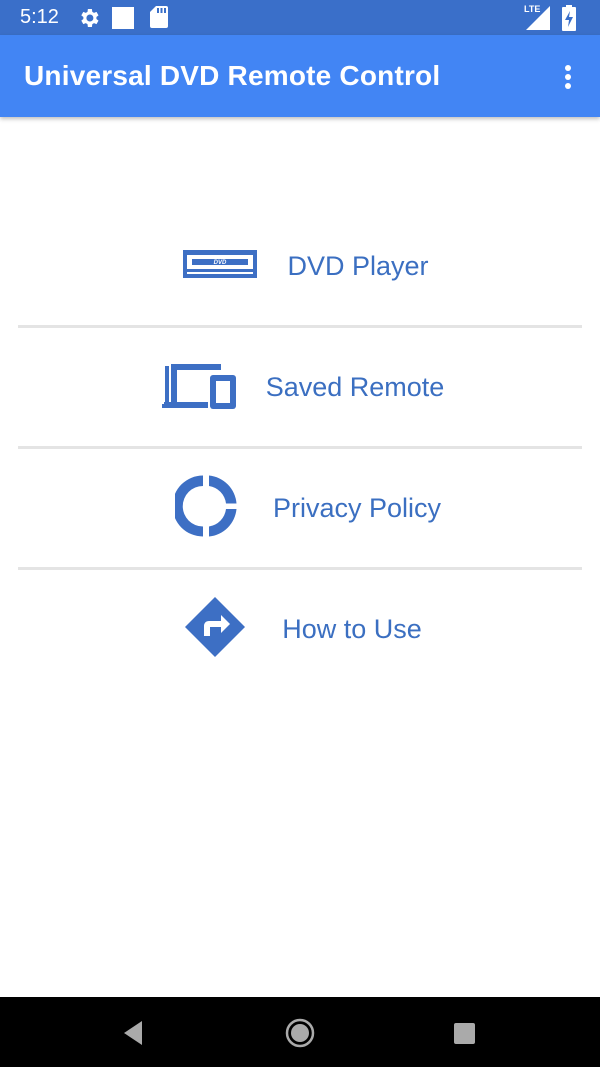  I want to click on menu-item-label: Privacy Policy, so click(357, 507).